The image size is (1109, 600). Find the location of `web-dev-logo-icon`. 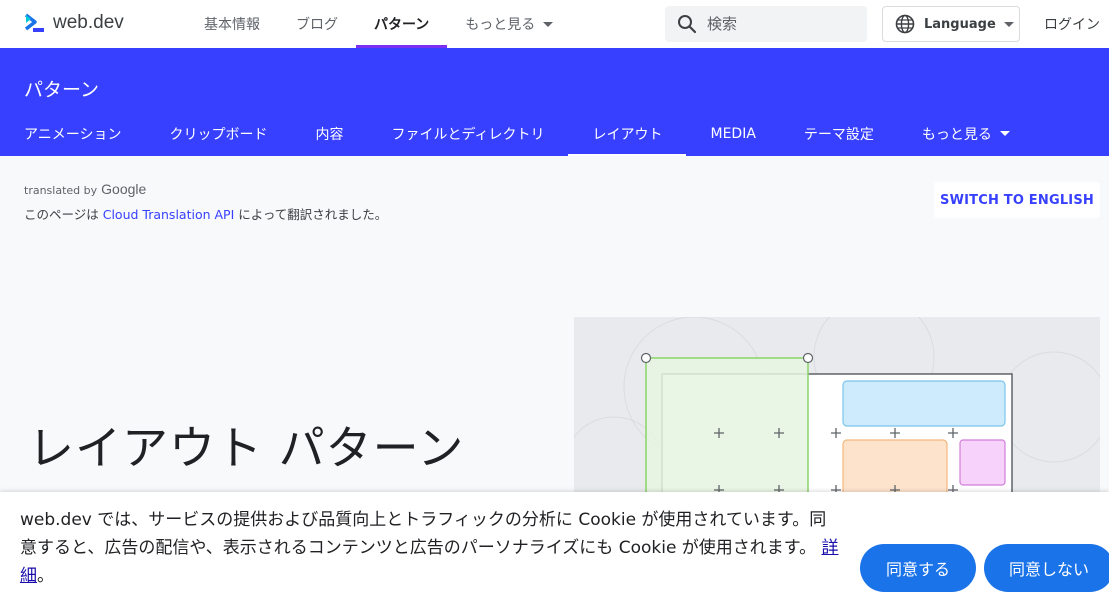

web-dev-logo-icon is located at coordinates (34, 22).